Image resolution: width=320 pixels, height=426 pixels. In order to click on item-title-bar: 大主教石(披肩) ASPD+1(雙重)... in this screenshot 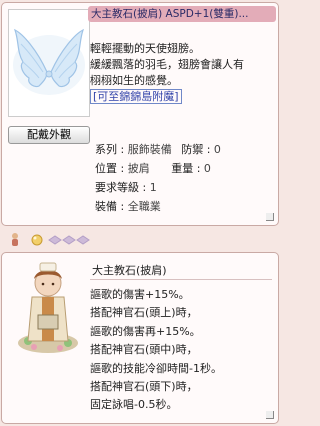, I will do `click(182, 14)`.